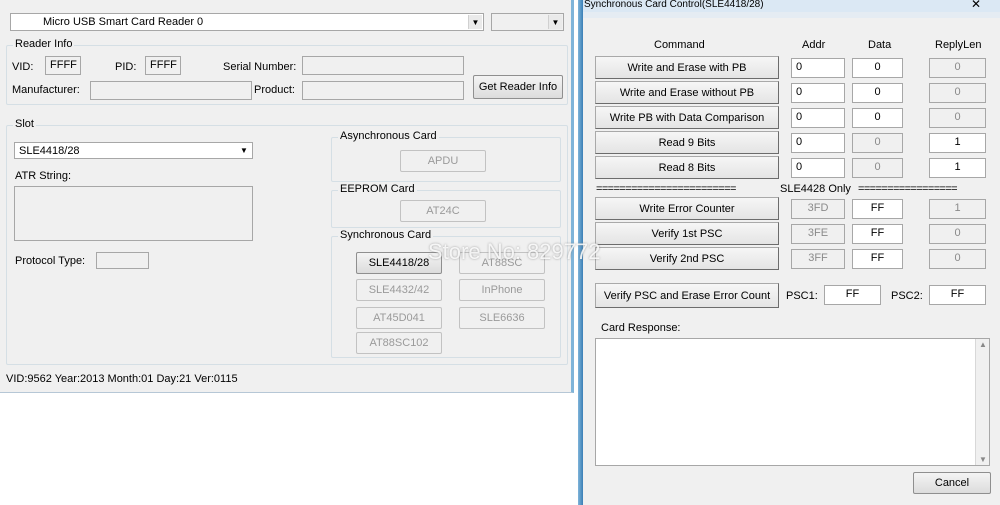 The image size is (1000, 505). I want to click on row7-data: FF, so click(877, 234).